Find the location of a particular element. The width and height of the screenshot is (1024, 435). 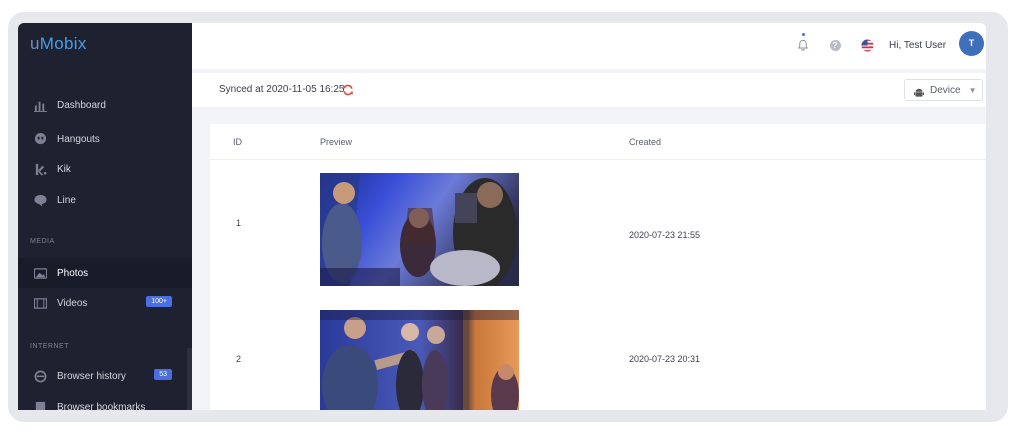

sidebar-item-label: Hangouts is located at coordinates (78, 139).